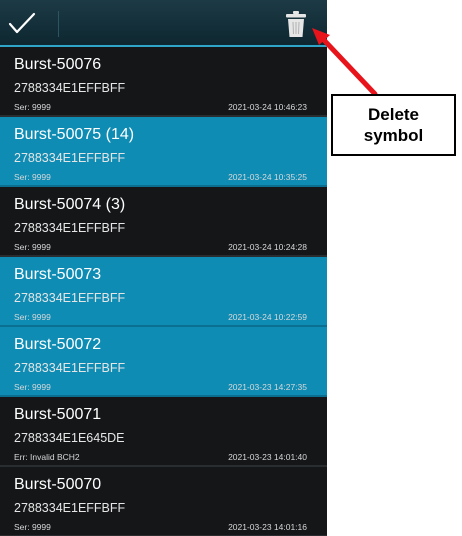 Image resolution: width=462 pixels, height=536 pixels. Describe the element at coordinates (22, 23) in the screenshot. I see `check-icon` at that location.